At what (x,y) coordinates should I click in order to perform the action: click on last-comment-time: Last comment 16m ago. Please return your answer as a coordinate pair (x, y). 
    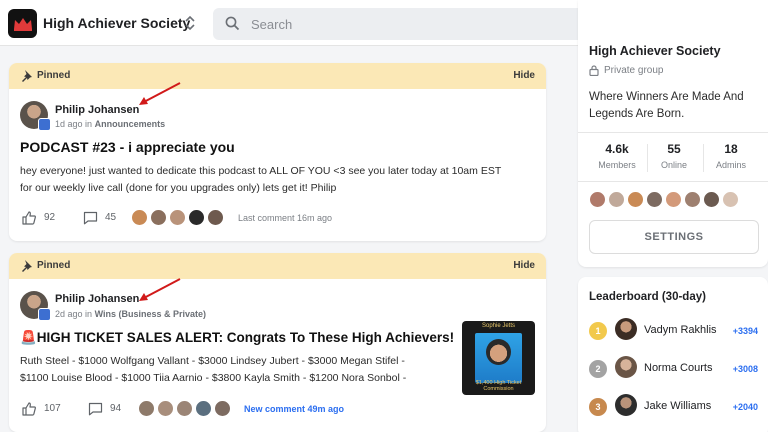
    Looking at the image, I should click on (285, 218).